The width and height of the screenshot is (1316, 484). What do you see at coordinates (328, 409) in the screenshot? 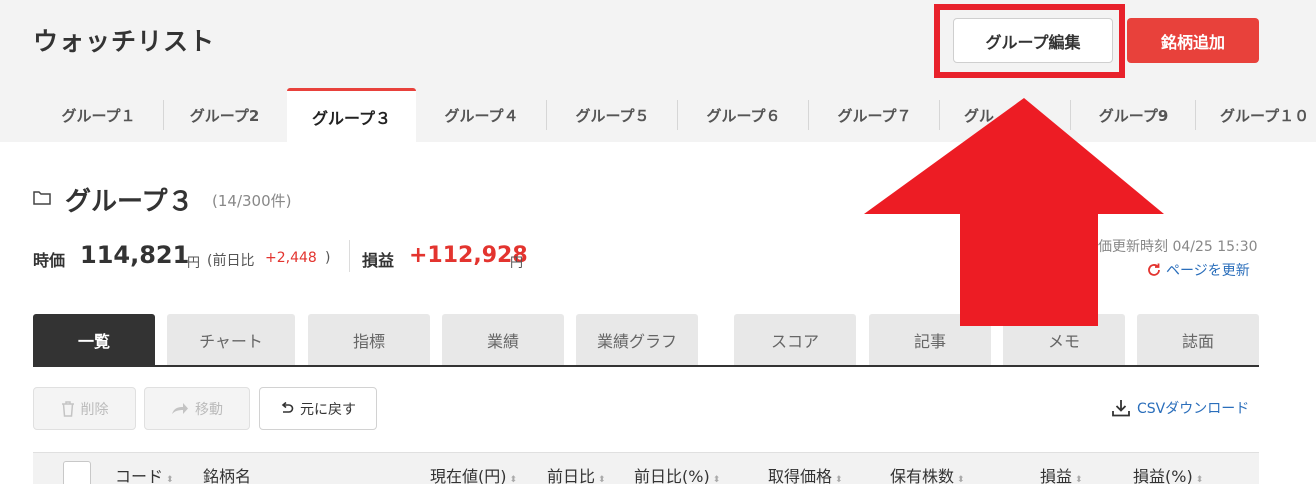
I see `undo-label: 元に戻す` at bounding box center [328, 409].